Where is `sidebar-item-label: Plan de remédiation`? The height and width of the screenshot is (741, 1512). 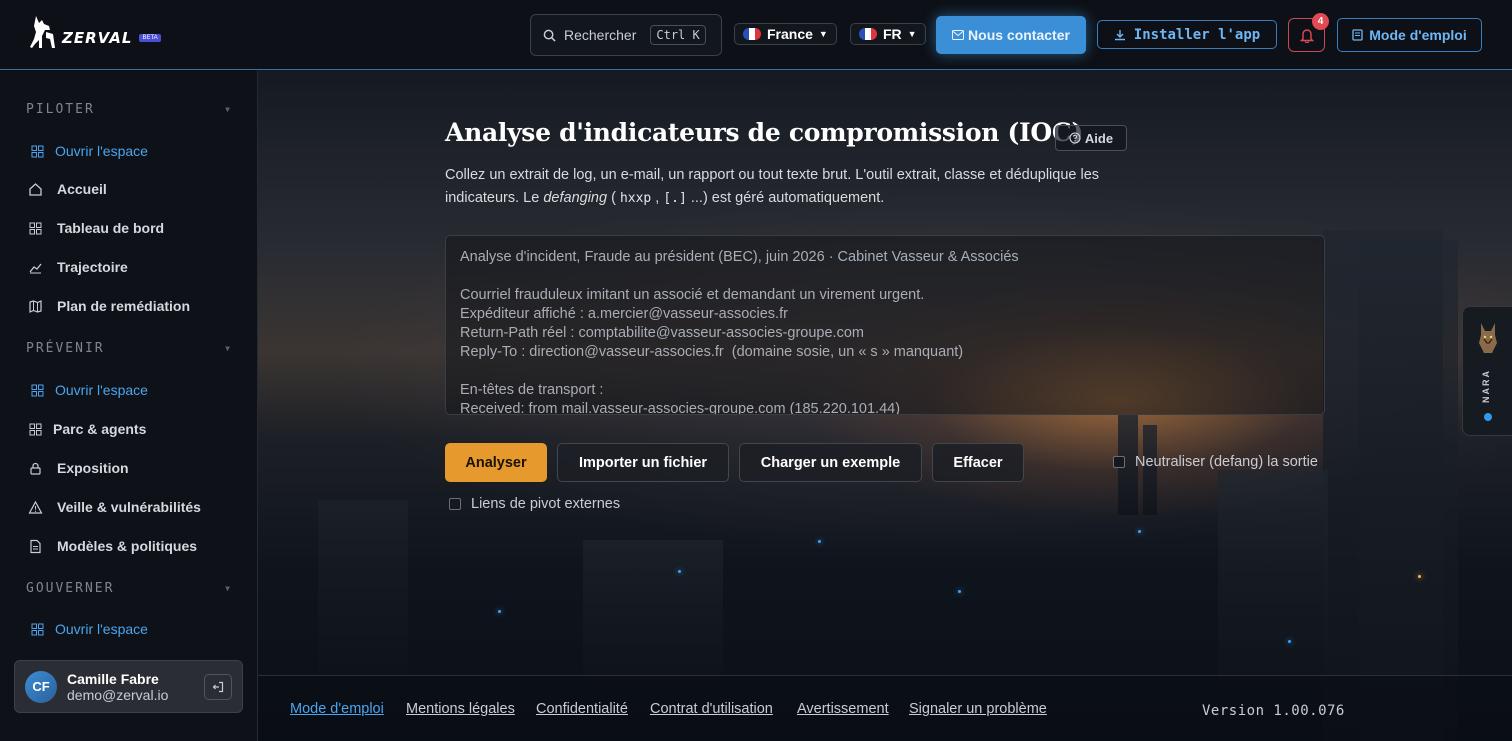 sidebar-item-label: Plan de remédiation is located at coordinates (124, 306).